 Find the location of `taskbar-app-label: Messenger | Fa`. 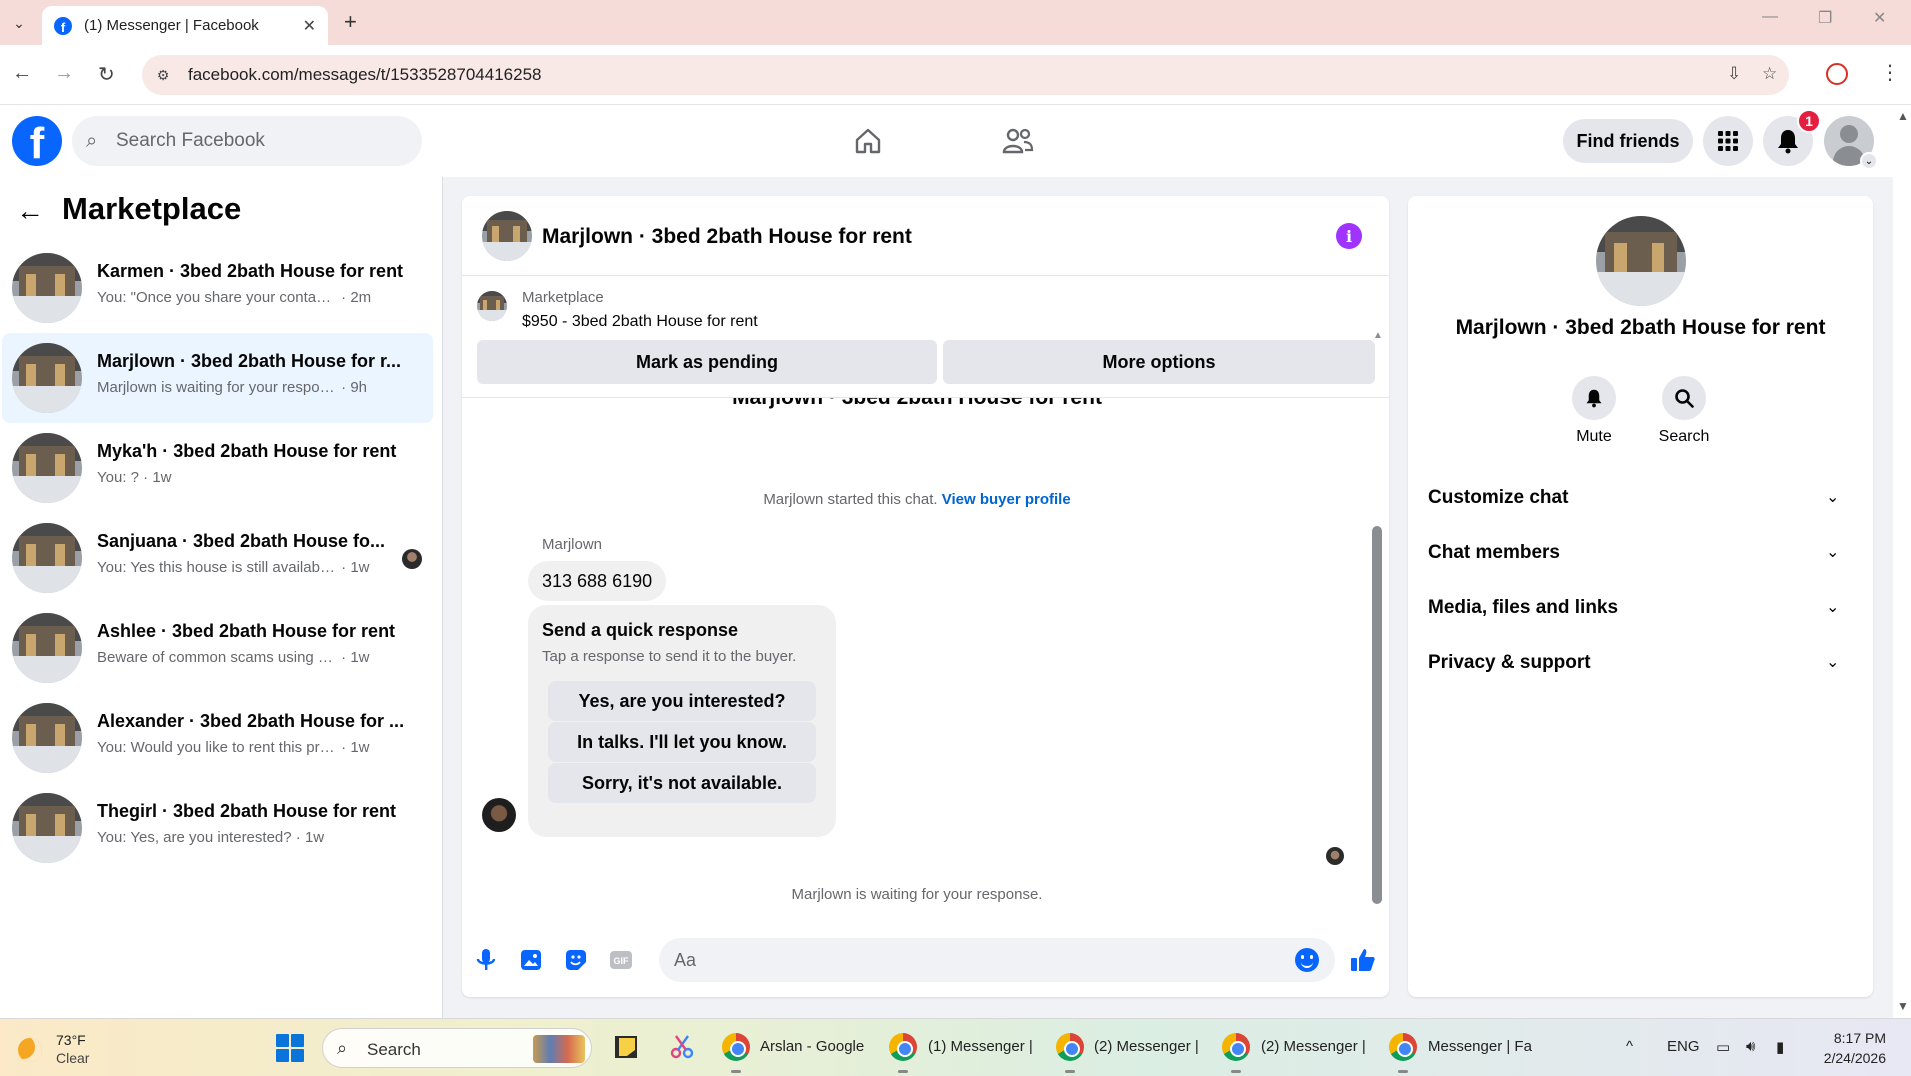

taskbar-app-label: Messenger | Fa is located at coordinates (1480, 1046).